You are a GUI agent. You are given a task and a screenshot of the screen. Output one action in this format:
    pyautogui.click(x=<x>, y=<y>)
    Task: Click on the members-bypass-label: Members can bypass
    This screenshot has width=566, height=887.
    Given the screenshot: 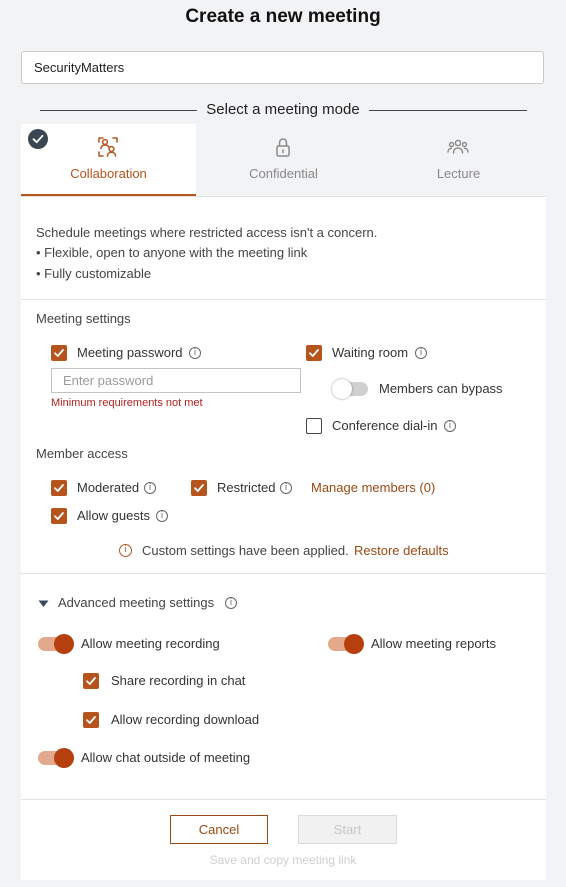 What is the action you would take?
    pyautogui.click(x=441, y=388)
    